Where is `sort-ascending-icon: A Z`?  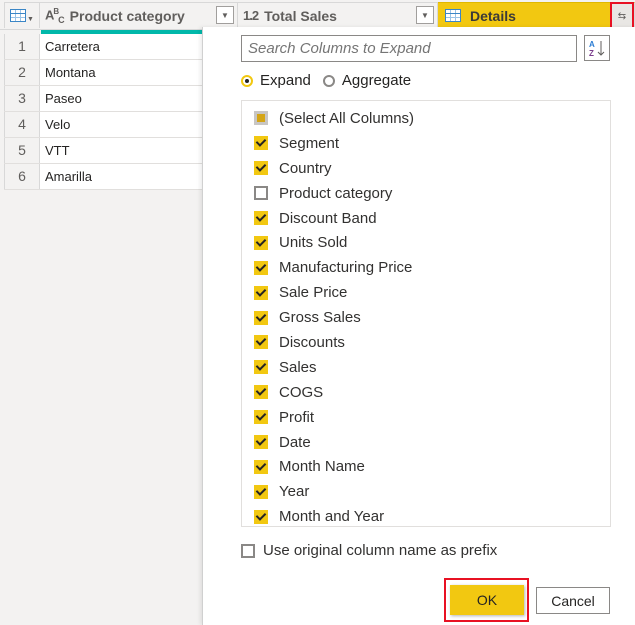
sort-ascending-icon: A Z is located at coordinates (597, 48).